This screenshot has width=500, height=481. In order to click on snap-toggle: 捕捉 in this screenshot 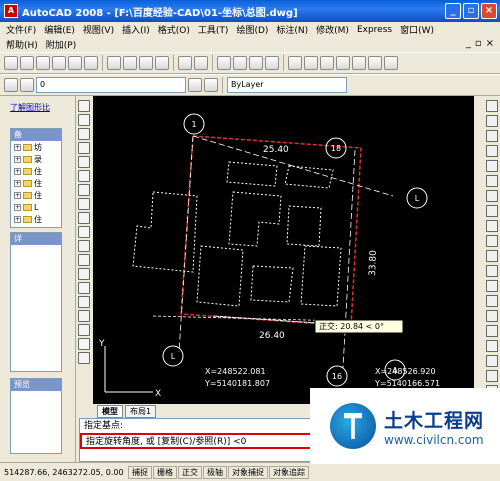, I will do `click(140, 472)`.